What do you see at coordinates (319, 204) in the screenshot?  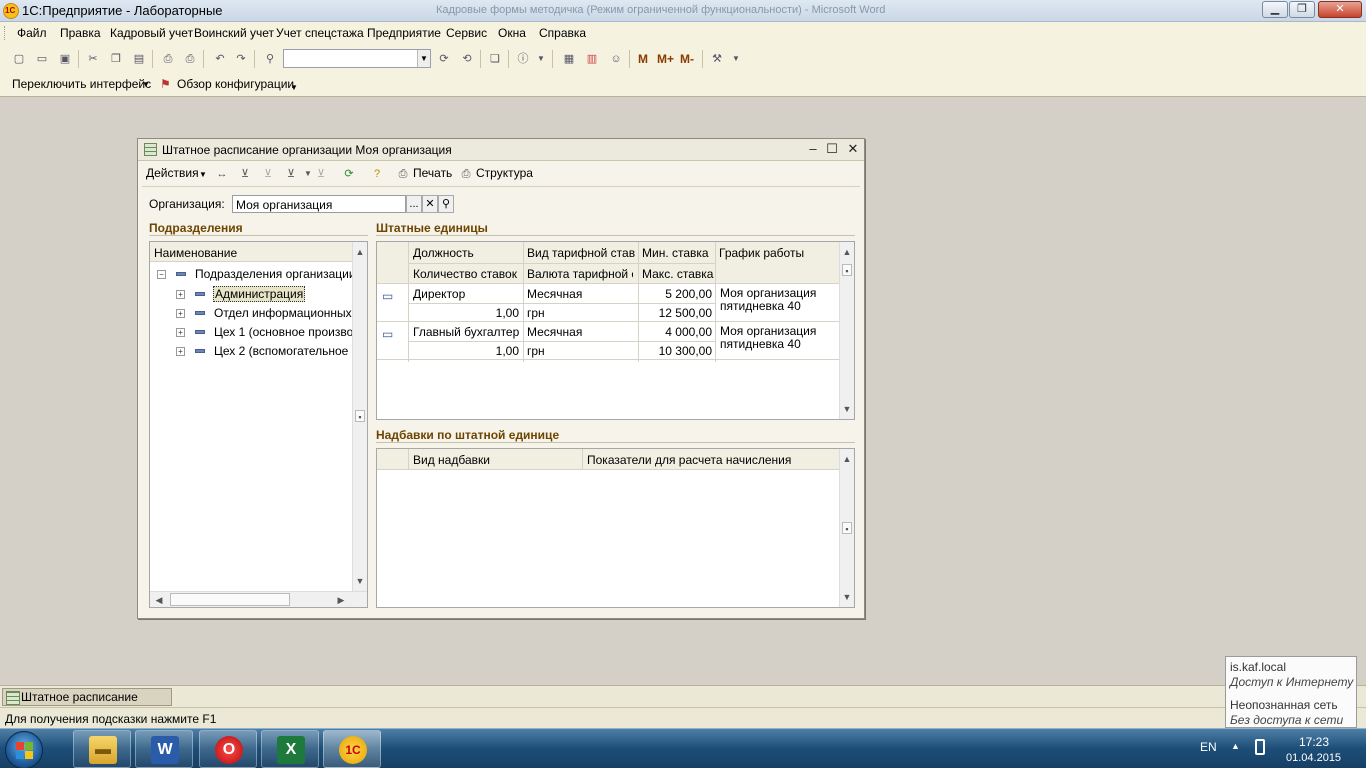 I see `organization-field: Моя организация` at bounding box center [319, 204].